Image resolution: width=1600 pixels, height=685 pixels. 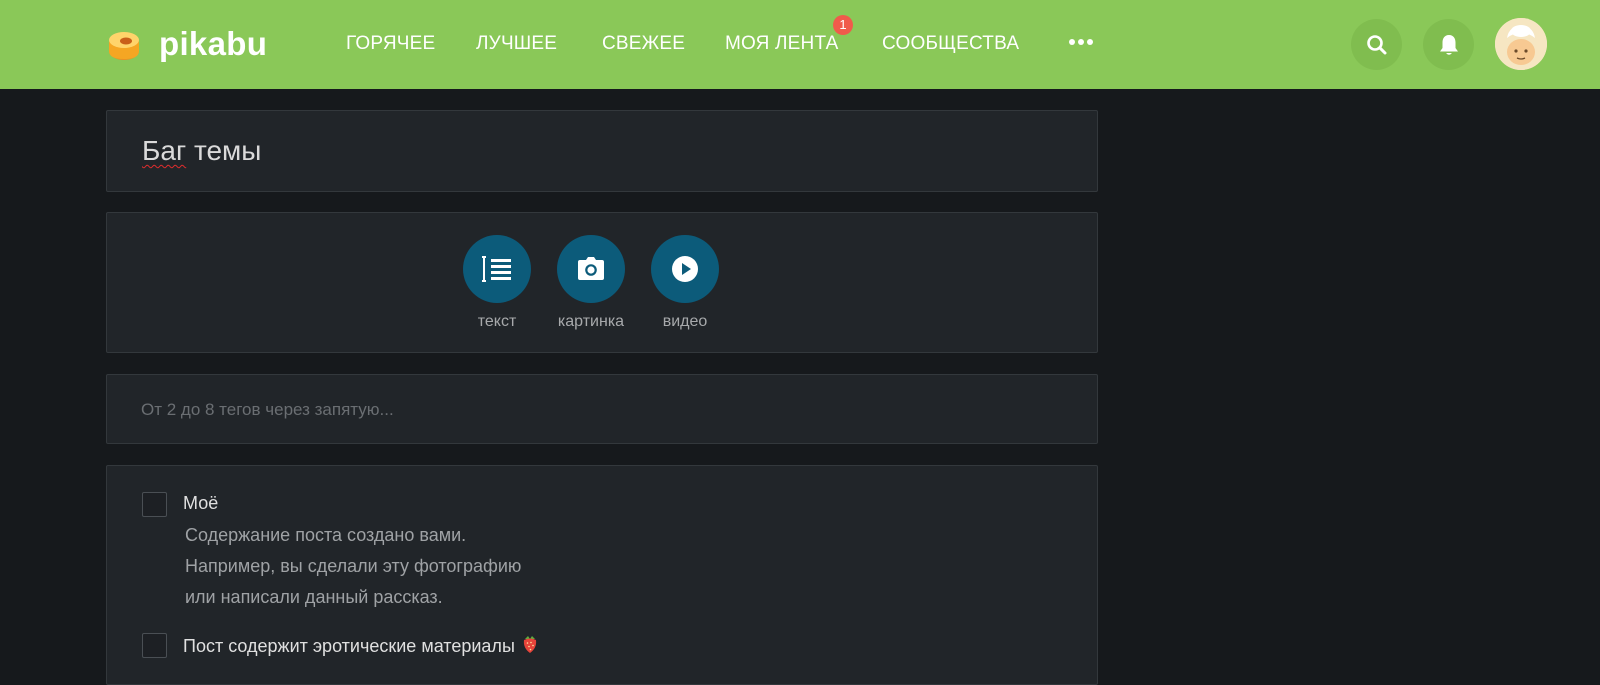 What do you see at coordinates (390, 44) in the screenshot?
I see `nav-hot: ГОРЯЧЕЕ` at bounding box center [390, 44].